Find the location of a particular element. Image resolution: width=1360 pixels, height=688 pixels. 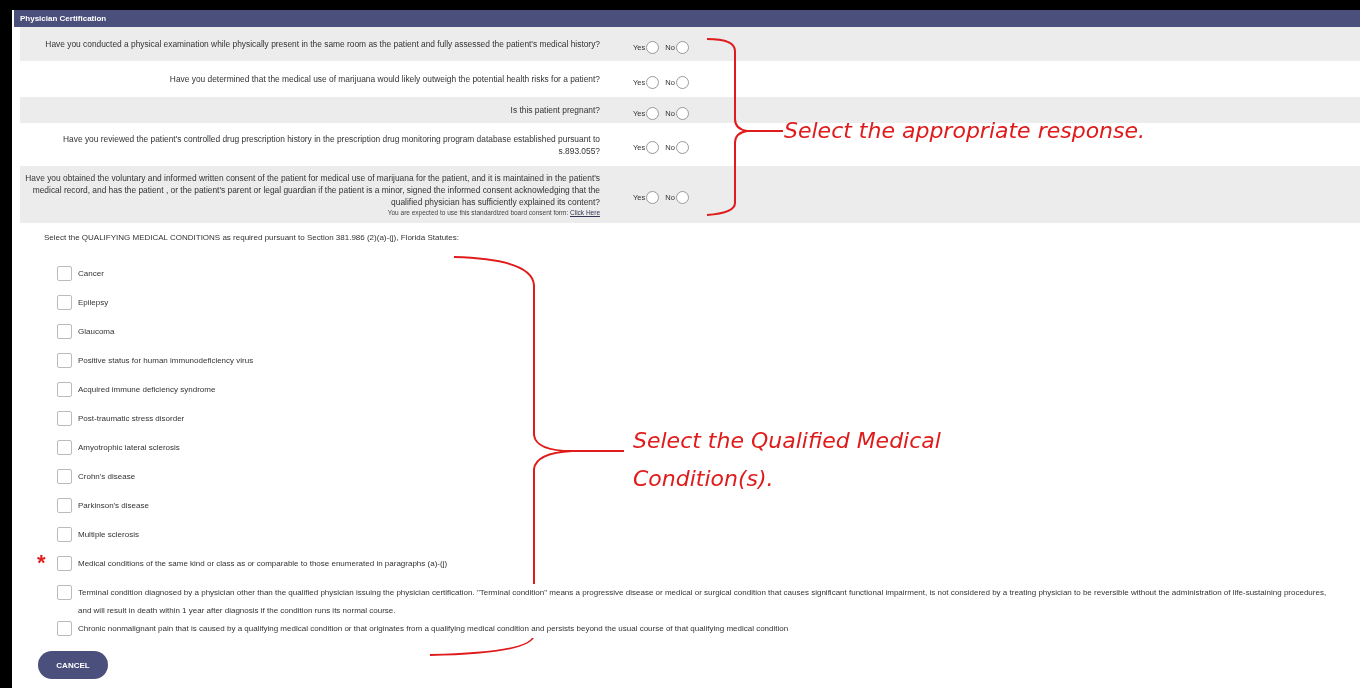

annotation-text: Select the appropriate response. is located at coordinates (965, 131).